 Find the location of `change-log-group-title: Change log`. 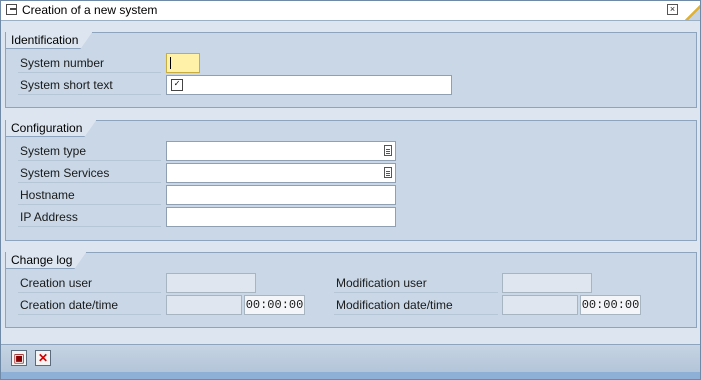

change-log-group-title: Change log is located at coordinates (46, 260).